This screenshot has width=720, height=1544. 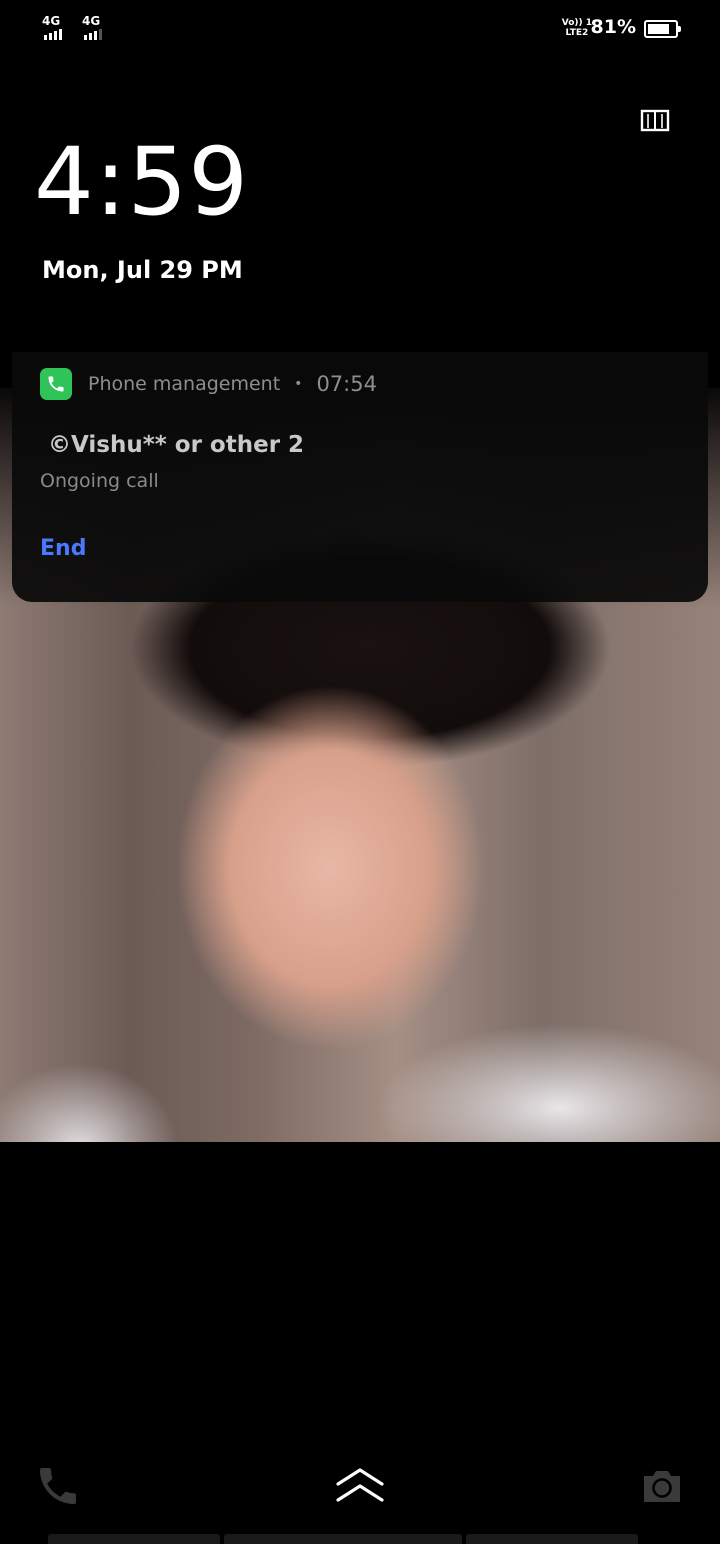 I want to click on lockscreen-date: Mon, Jul 29 PM, so click(x=142, y=270).